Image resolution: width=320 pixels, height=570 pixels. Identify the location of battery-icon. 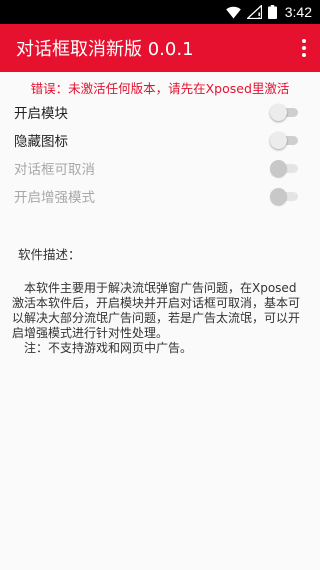
(272, 12).